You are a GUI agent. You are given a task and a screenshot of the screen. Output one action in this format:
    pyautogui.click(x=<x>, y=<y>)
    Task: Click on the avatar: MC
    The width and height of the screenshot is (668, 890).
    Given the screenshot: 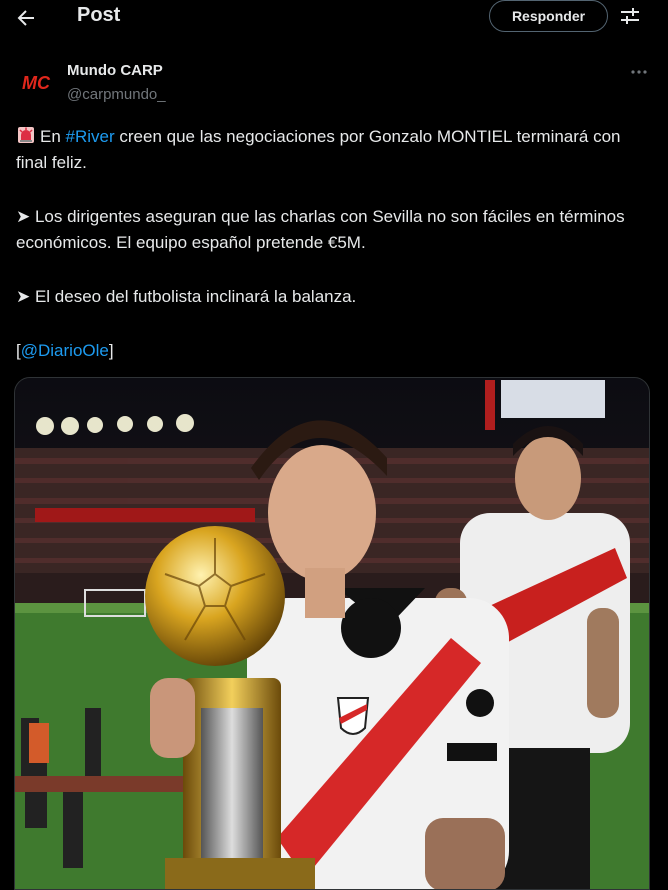 What is the action you would take?
    pyautogui.click(x=36, y=82)
    